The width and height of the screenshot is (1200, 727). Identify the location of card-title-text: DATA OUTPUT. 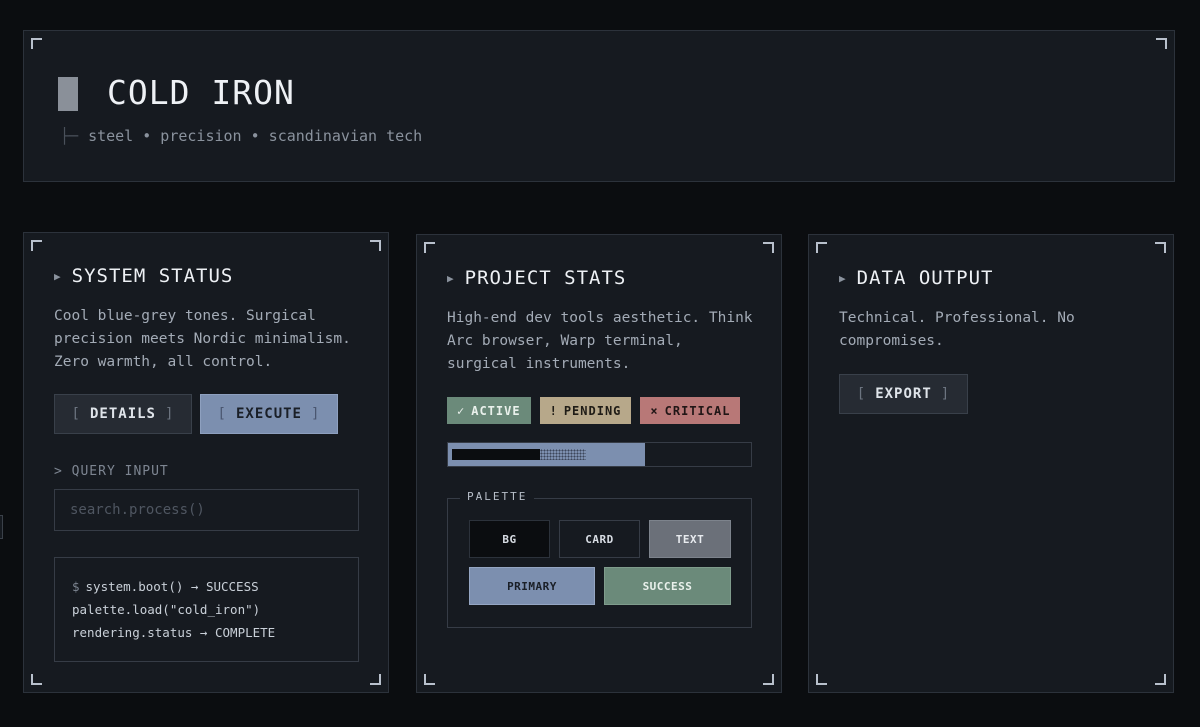
(925, 278).